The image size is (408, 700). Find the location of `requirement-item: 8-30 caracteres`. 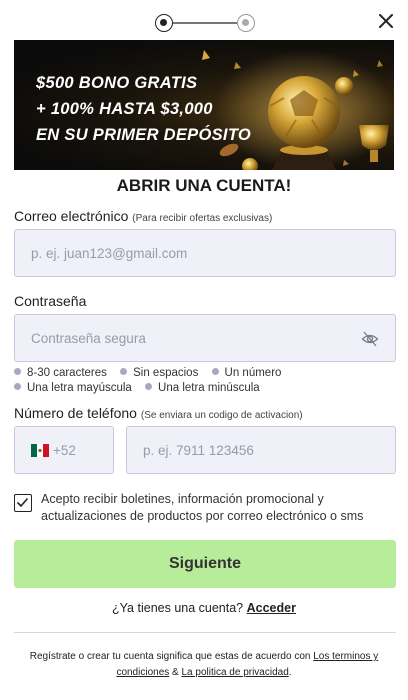

requirement-item: 8-30 caracteres is located at coordinates (60, 373).